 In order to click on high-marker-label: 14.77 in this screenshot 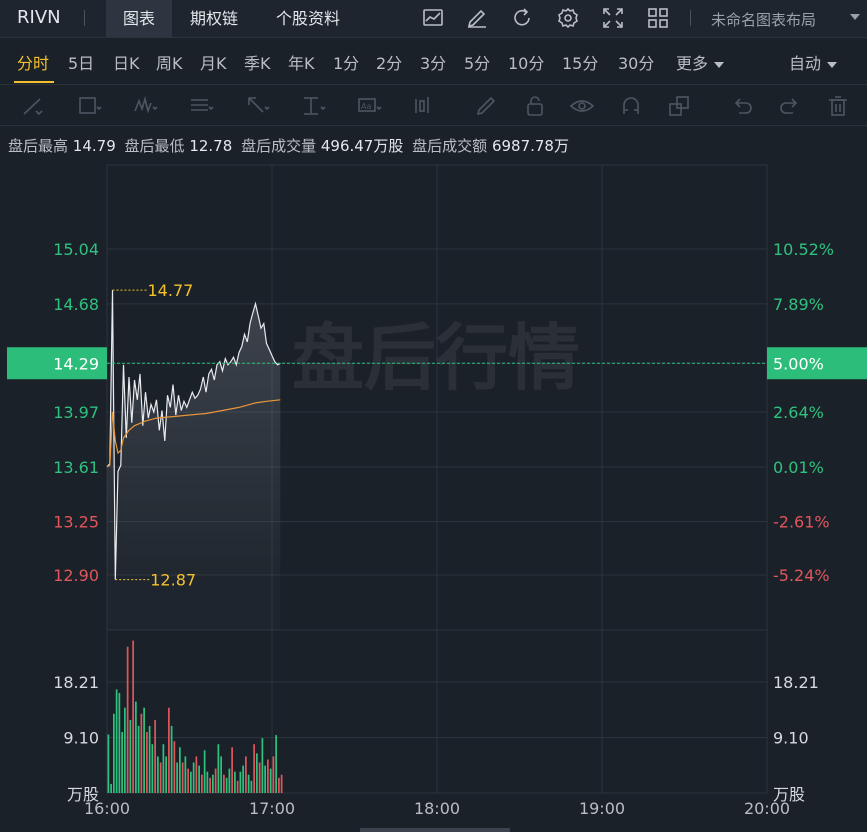, I will do `click(171, 290)`.